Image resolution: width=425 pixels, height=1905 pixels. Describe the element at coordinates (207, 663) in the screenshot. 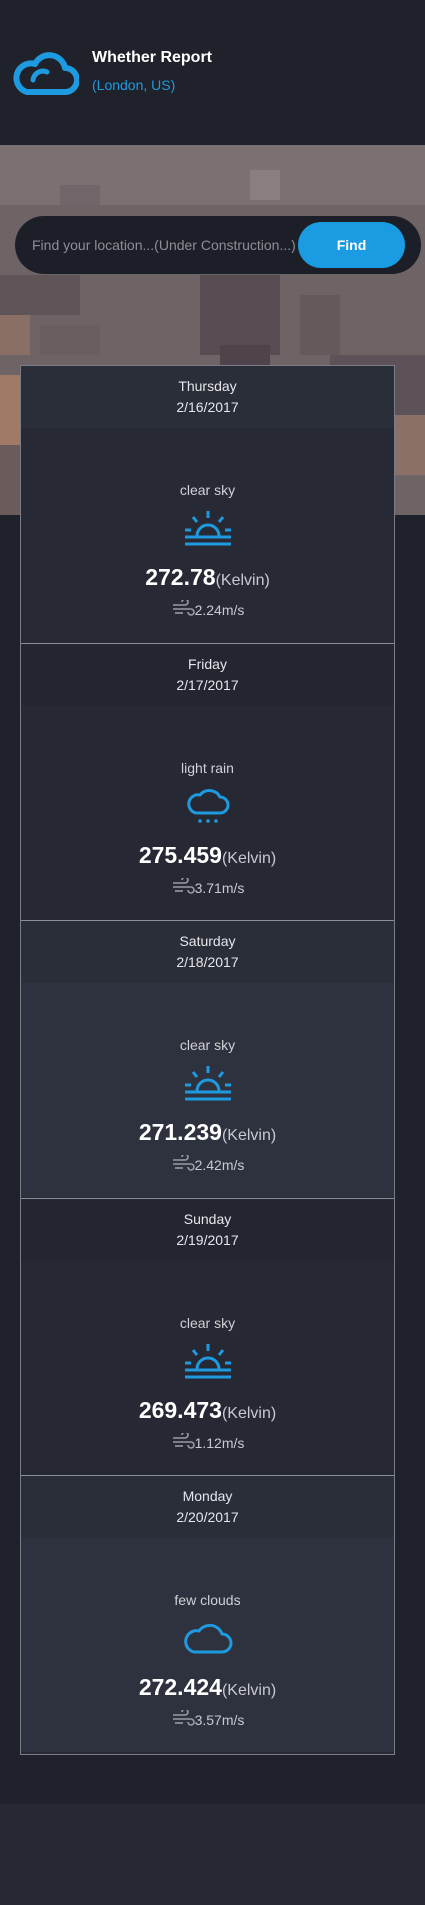

I see `day-name: Friday` at that location.